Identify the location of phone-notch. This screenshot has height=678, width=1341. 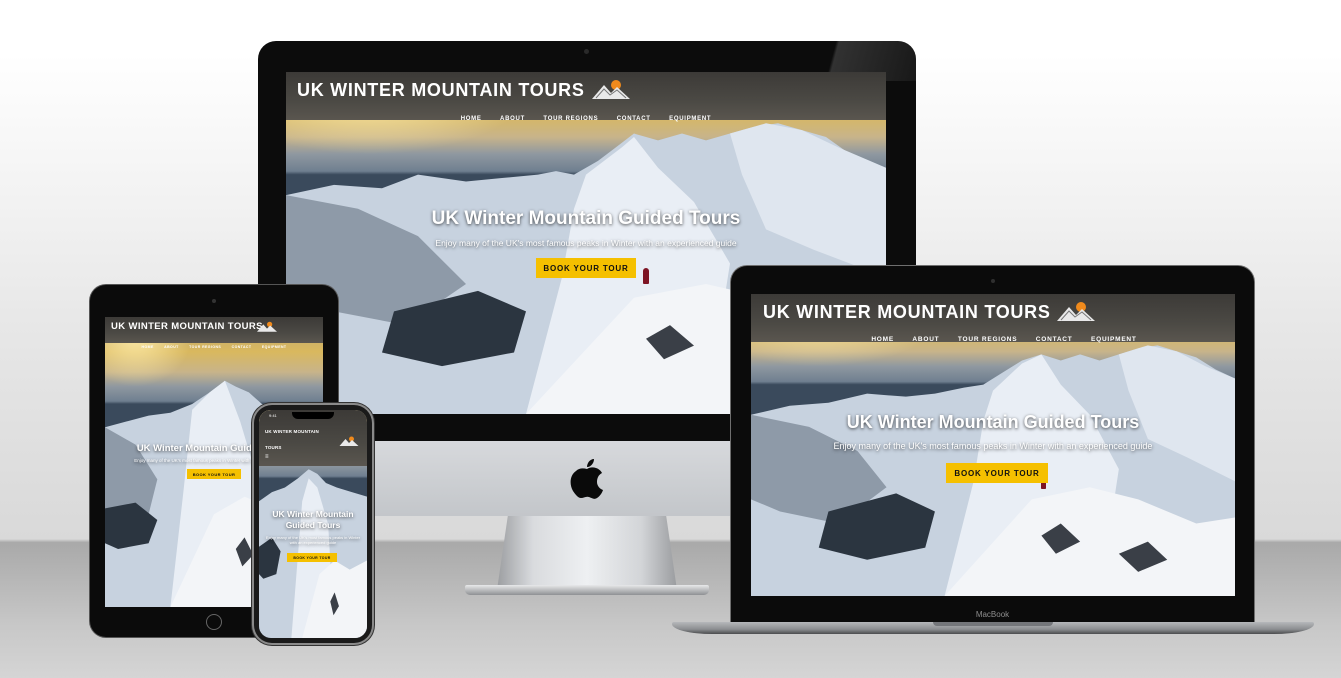
(313, 415).